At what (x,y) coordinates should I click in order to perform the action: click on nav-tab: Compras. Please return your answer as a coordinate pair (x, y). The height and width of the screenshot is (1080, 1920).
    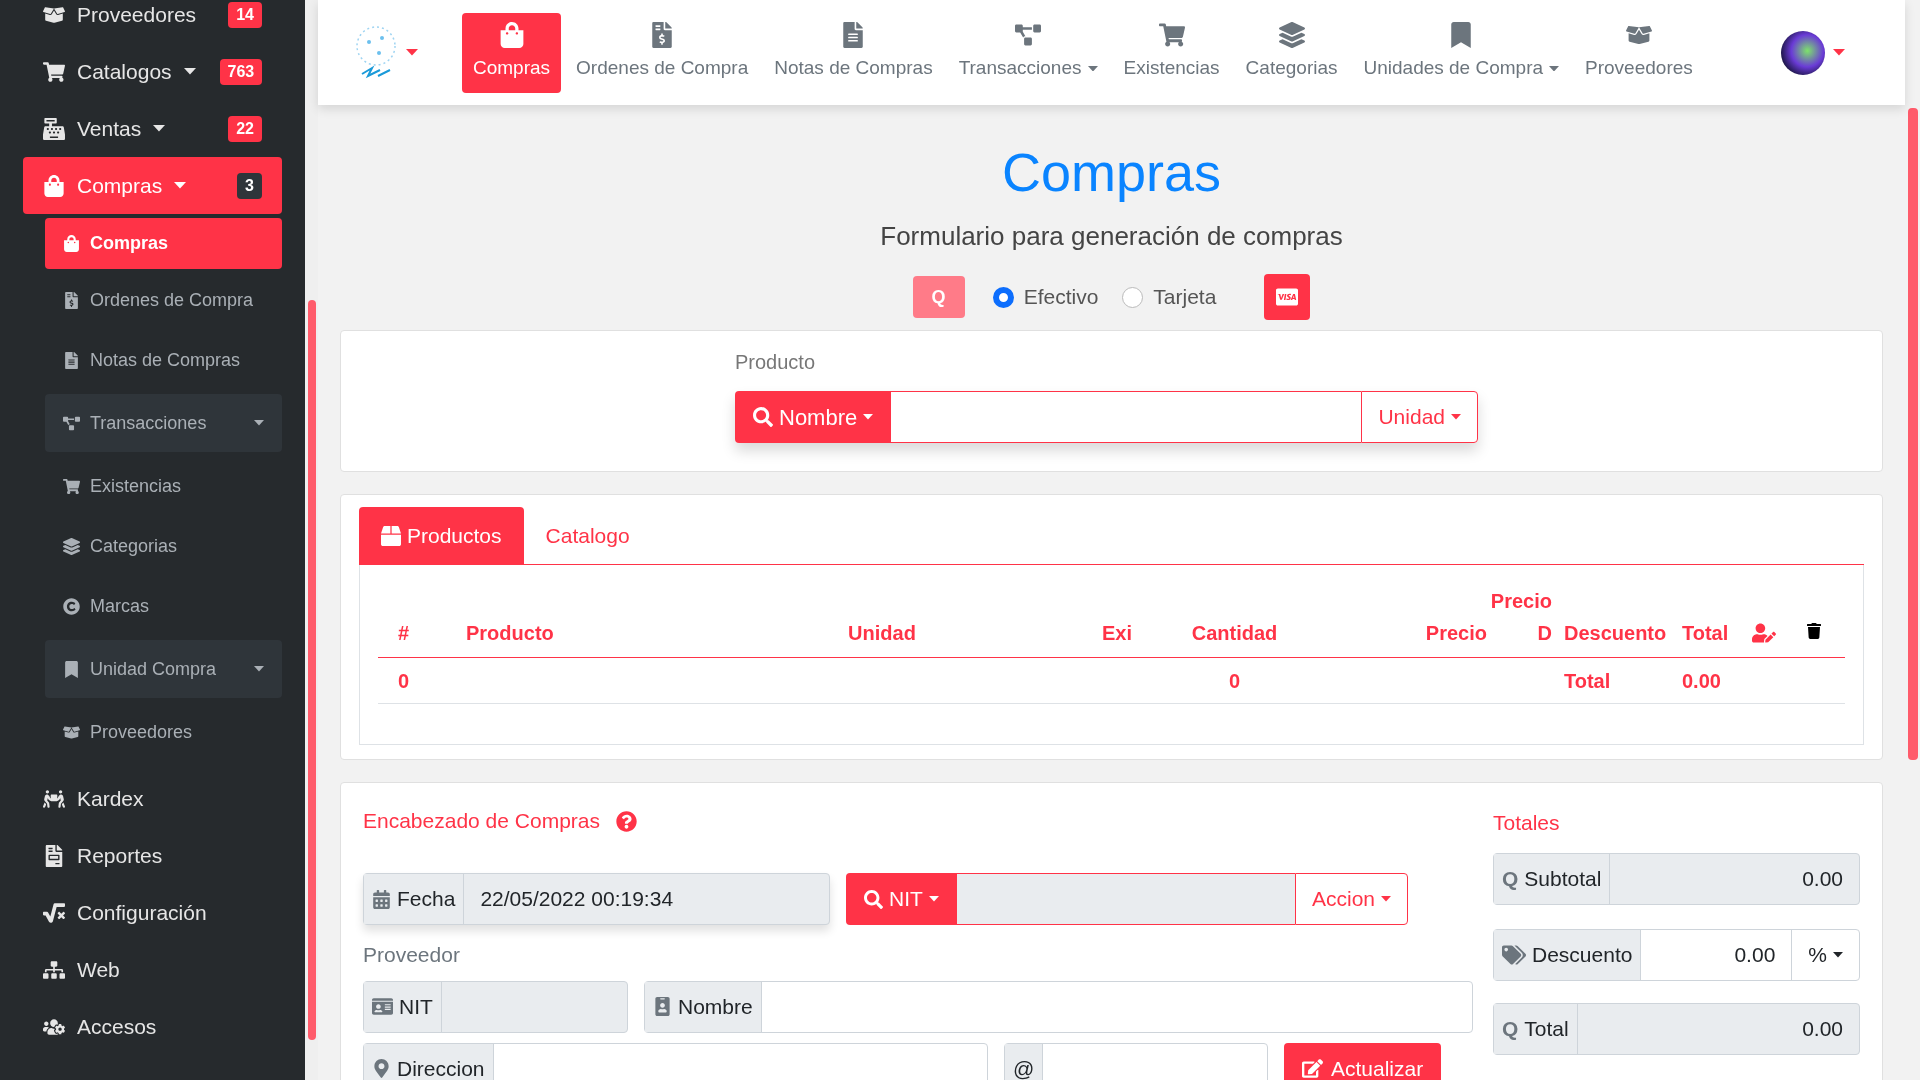
    Looking at the image, I should click on (512, 52).